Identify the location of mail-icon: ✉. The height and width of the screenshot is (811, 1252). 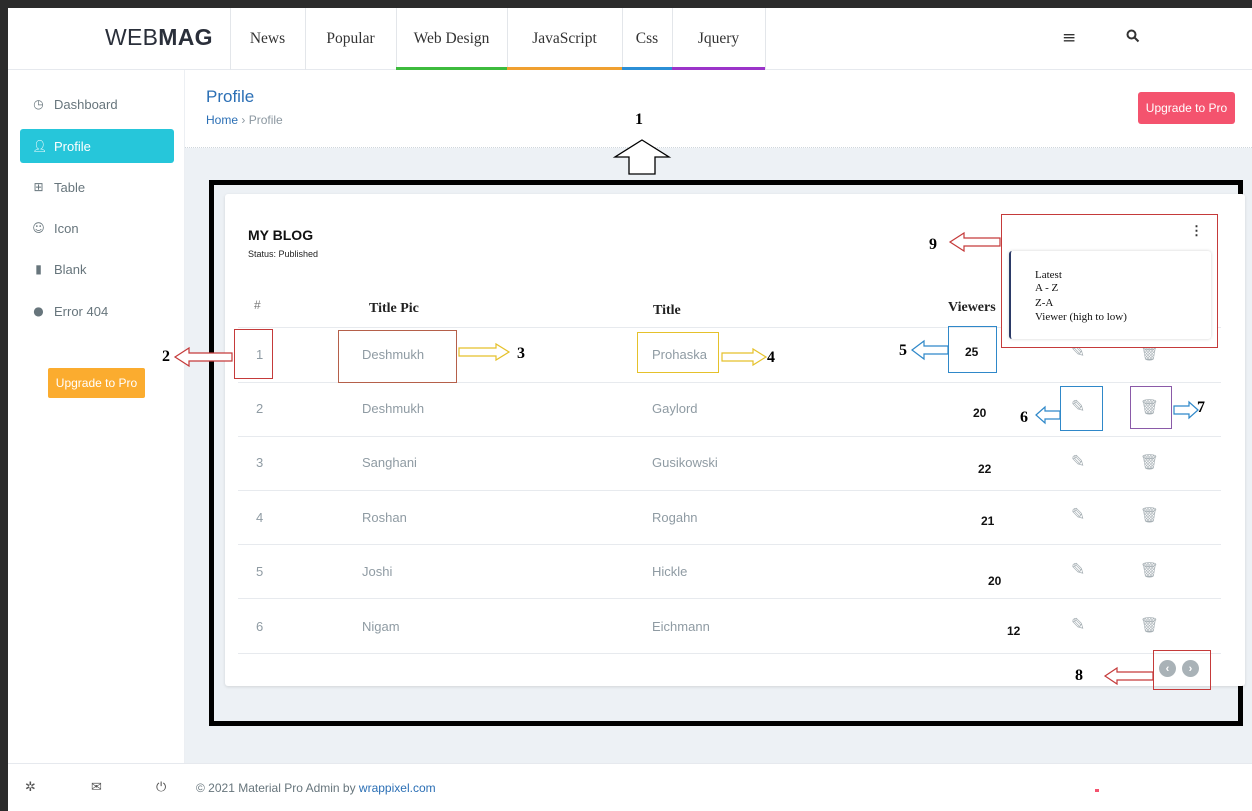
(96, 787).